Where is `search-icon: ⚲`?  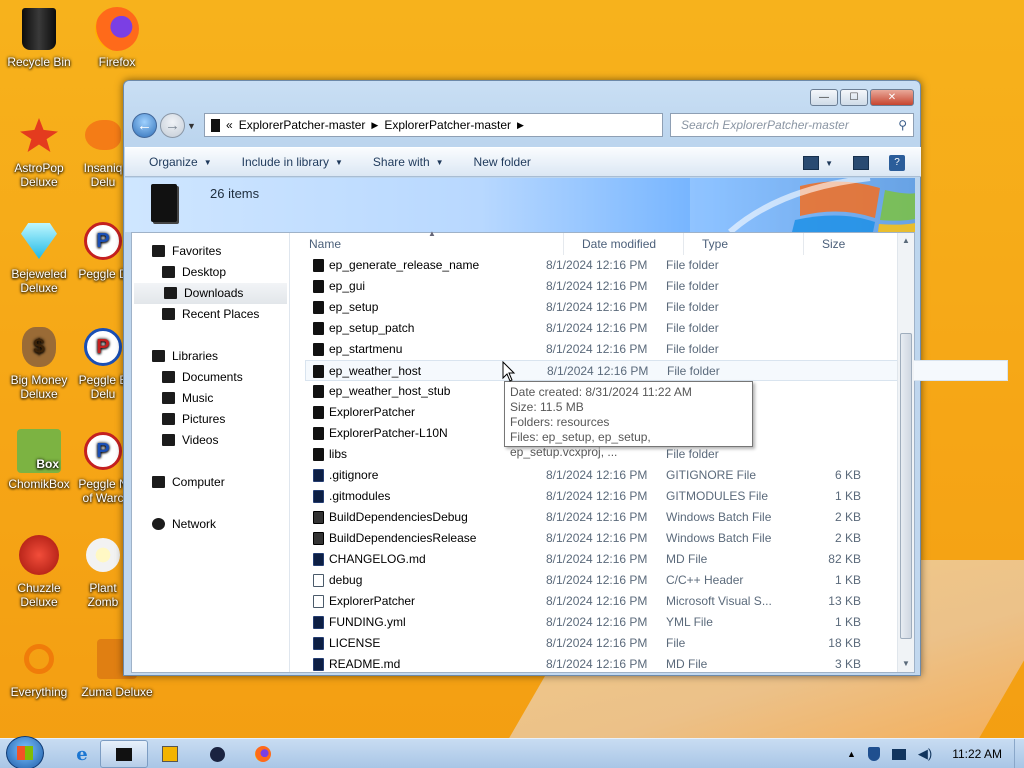
search-icon: ⚲ is located at coordinates (902, 125).